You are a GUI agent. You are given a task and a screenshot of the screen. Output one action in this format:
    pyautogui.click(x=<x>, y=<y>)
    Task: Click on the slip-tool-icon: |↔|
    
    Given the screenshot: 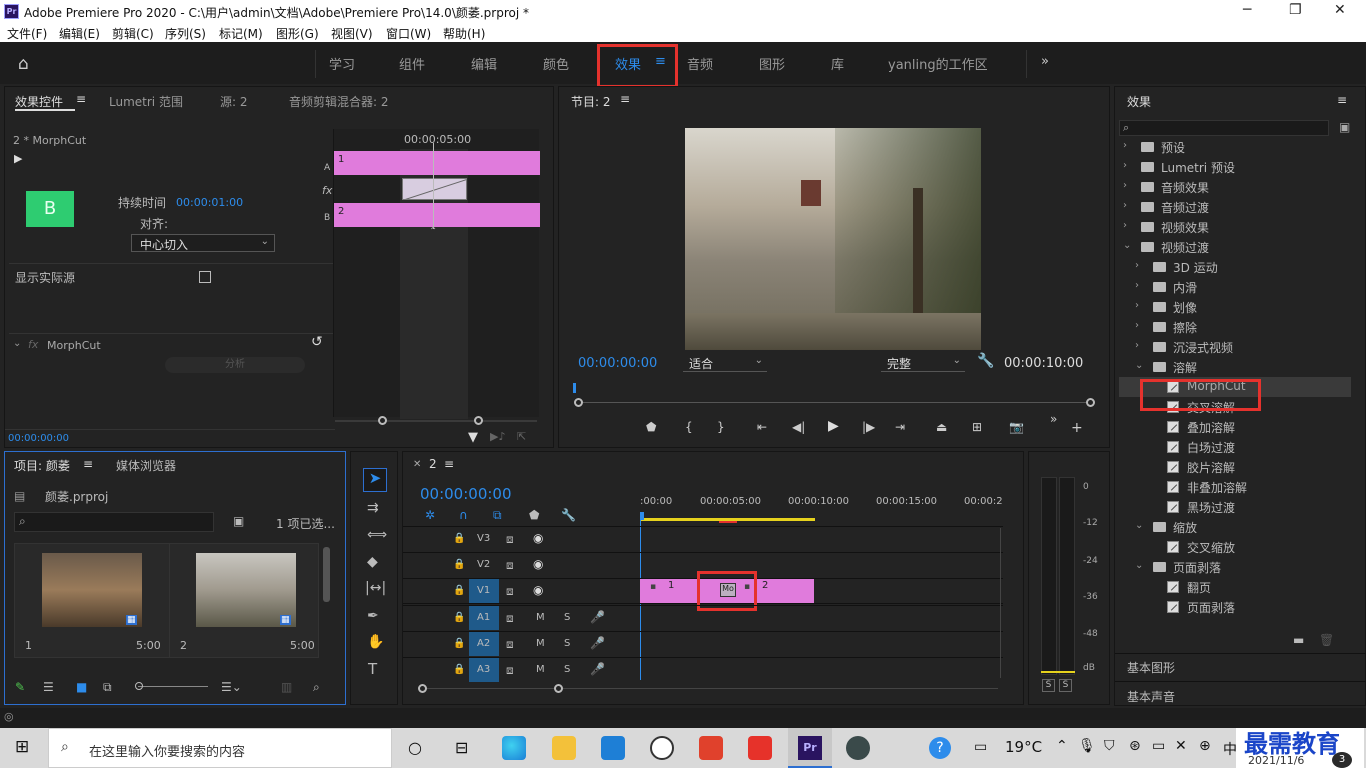 What is the action you would take?
    pyautogui.click(x=375, y=588)
    